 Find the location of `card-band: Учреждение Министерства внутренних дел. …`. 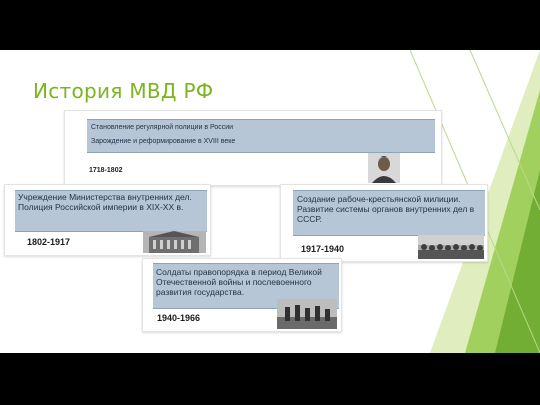

card-band: Учреждение Министерства внутренних дел. … is located at coordinates (111, 211).